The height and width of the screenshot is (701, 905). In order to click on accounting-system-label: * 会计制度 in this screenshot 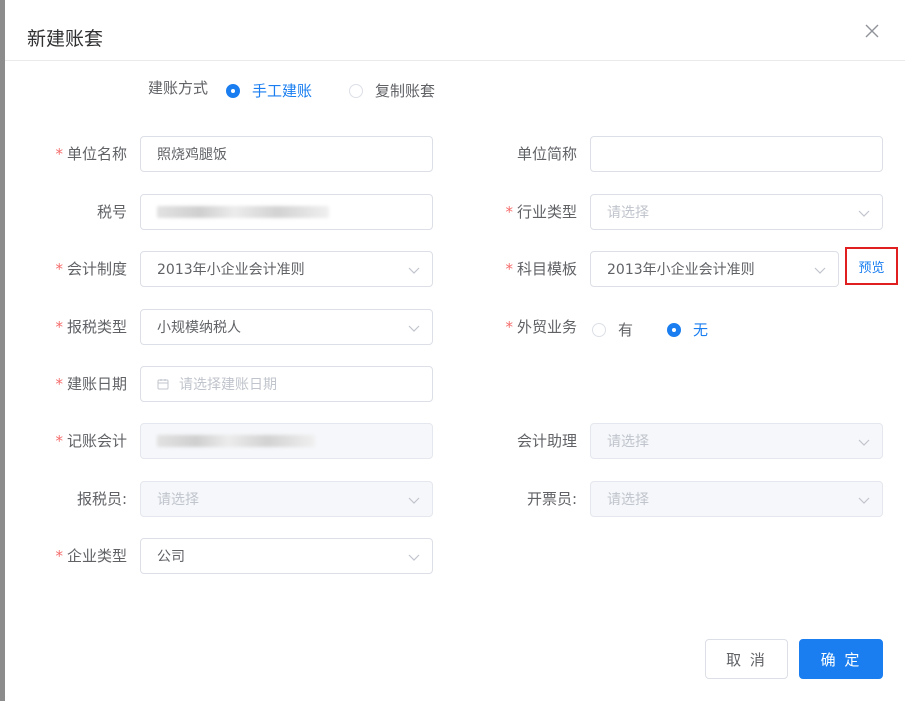, I will do `click(91, 269)`.